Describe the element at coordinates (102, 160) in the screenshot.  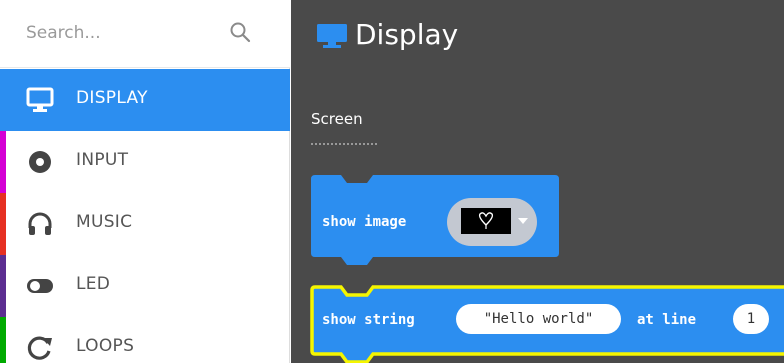
I see `sidebar-item-label: INPUT` at that location.